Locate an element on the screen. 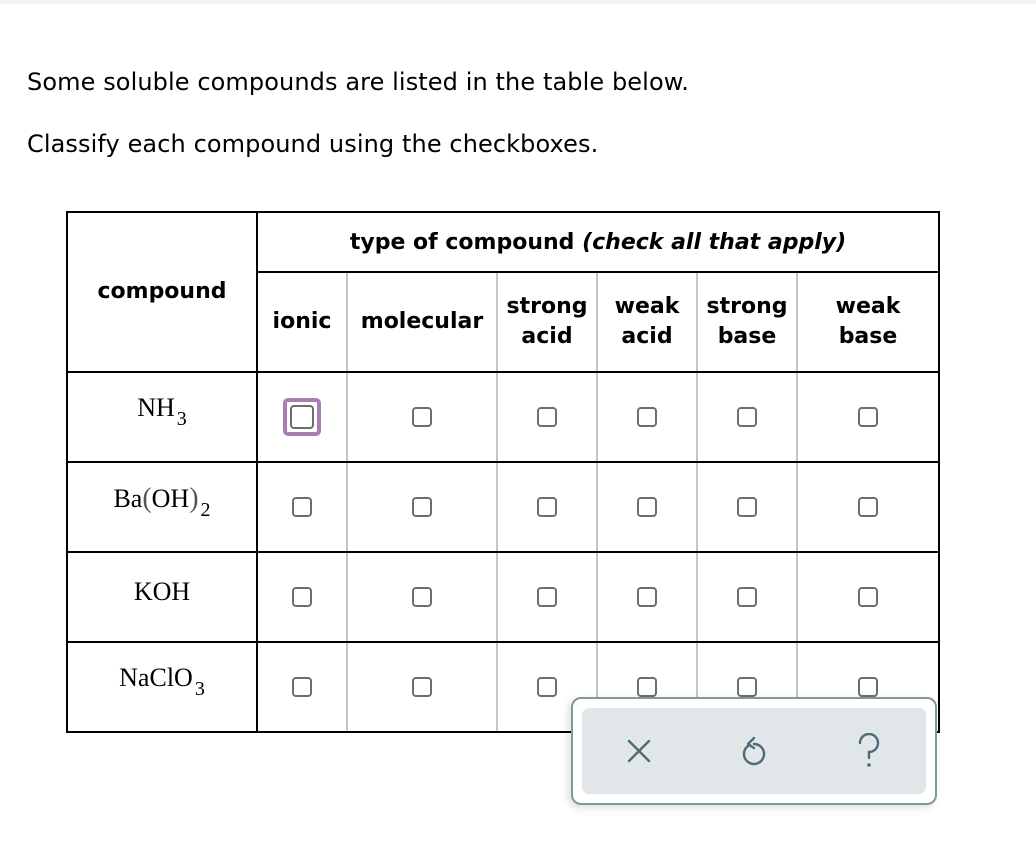  checkbox-baoh2-weak-acid is located at coordinates (647, 507).